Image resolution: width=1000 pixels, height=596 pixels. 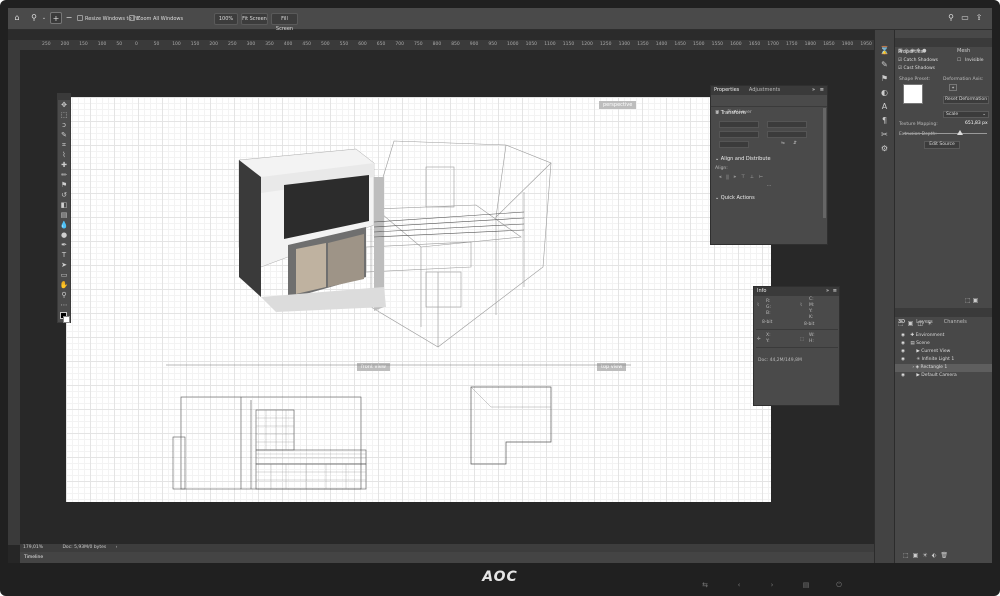 What do you see at coordinates (64, 305) in the screenshot?
I see `more-tools-icon: ⋯` at bounding box center [64, 305].